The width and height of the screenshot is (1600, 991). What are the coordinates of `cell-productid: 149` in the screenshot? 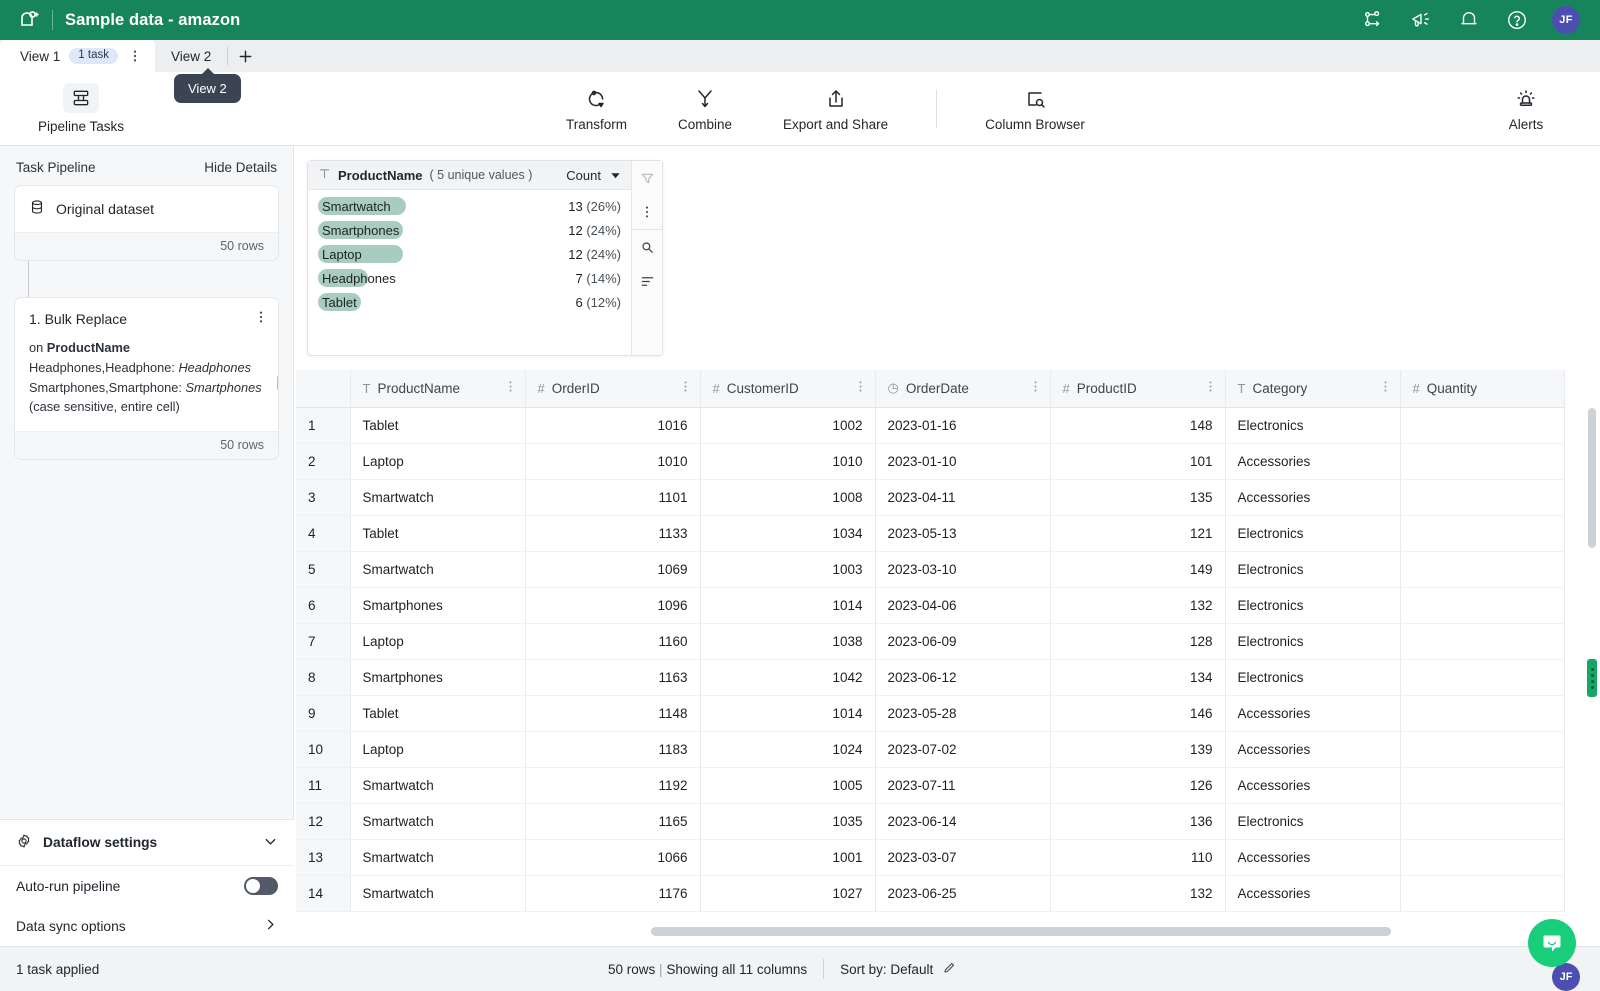 It's located at (1138, 569).